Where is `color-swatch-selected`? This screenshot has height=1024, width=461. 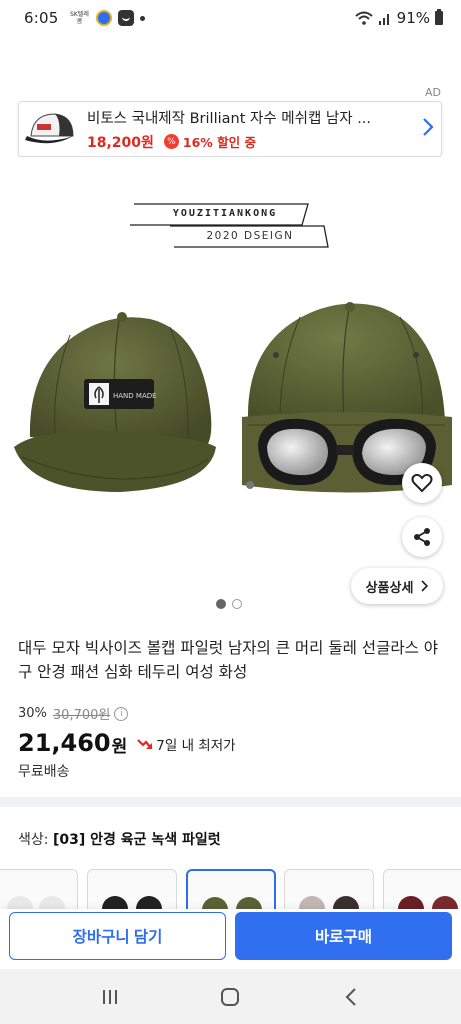 color-swatch-selected is located at coordinates (231, 889).